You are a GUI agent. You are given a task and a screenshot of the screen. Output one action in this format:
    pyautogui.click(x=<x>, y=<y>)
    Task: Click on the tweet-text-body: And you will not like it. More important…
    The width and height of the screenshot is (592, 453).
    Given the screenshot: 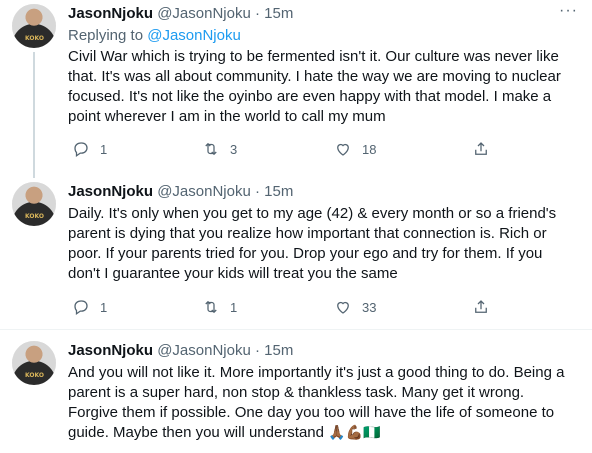 What is the action you would take?
    pyautogui.click(x=316, y=402)
    